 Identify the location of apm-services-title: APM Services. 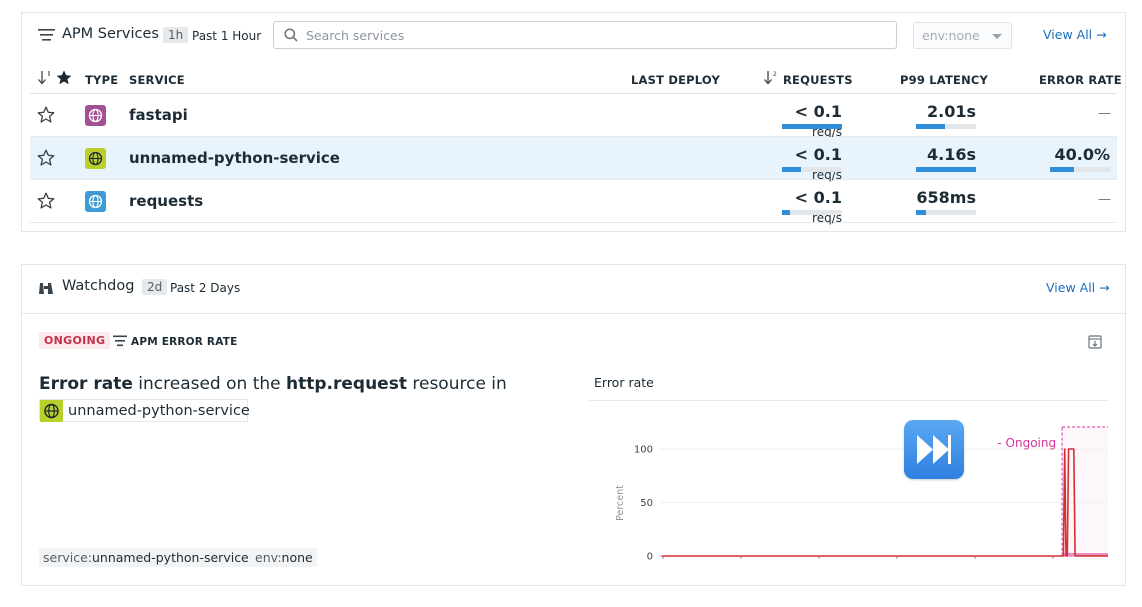
(110, 34).